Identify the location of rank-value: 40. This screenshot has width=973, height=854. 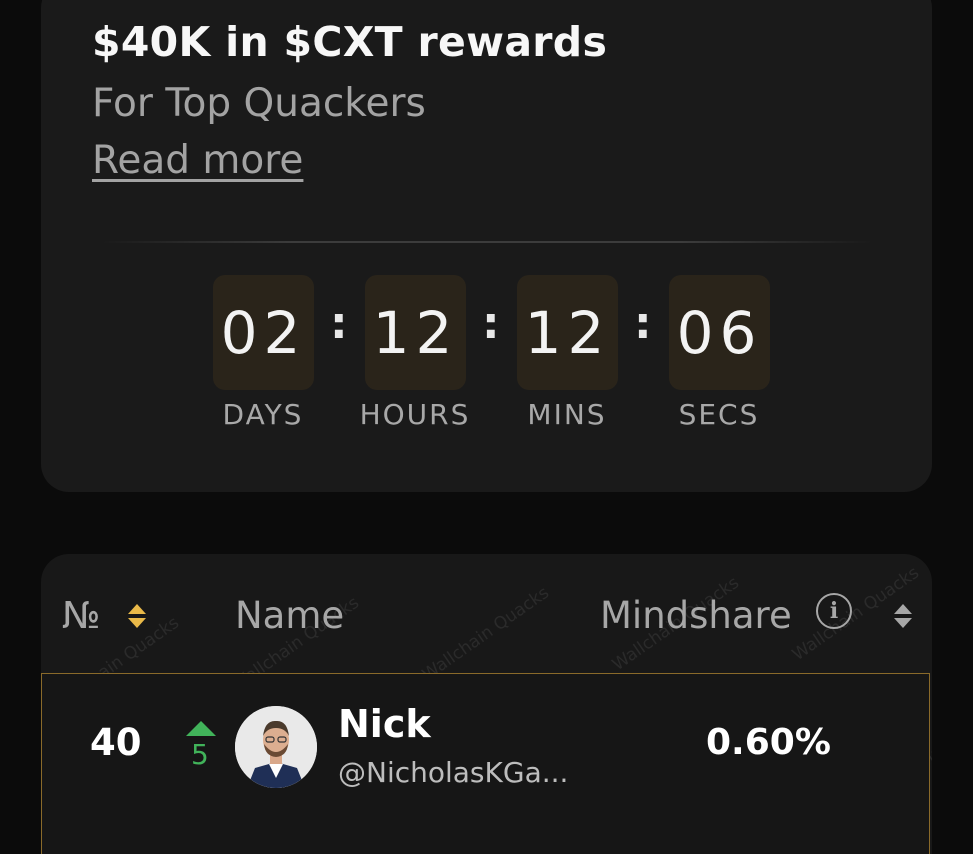
(116, 742).